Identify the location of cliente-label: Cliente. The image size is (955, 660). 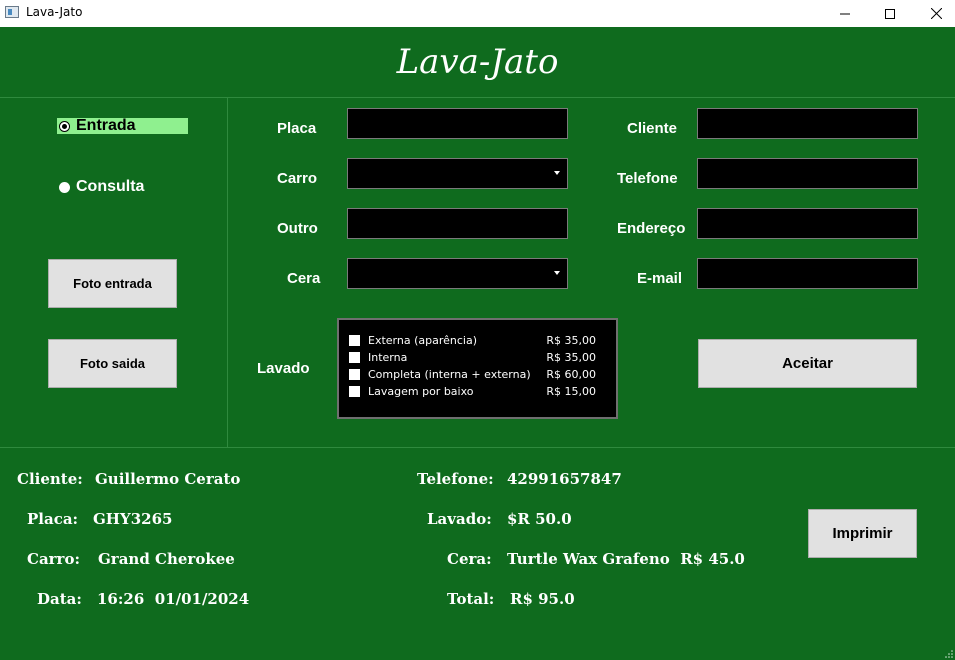
(652, 128).